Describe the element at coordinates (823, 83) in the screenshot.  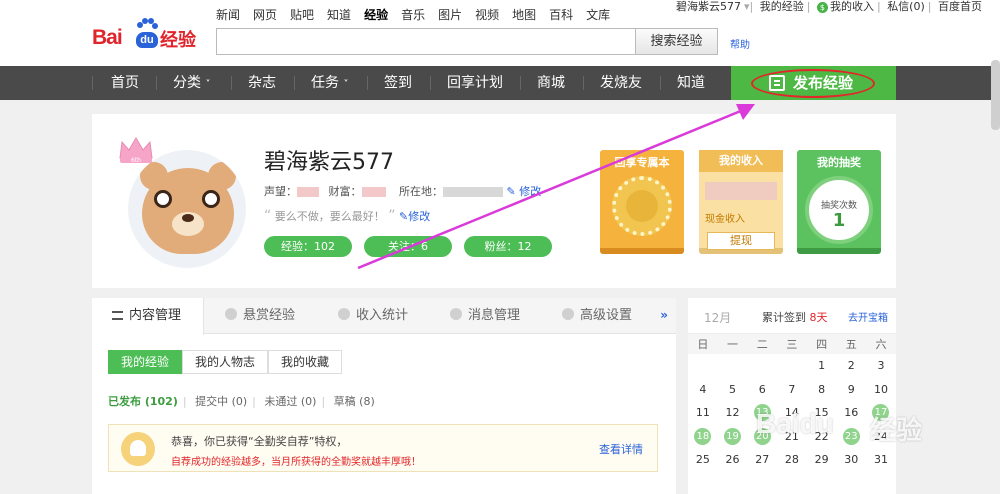
I see `publish-label: 发布经验` at that location.